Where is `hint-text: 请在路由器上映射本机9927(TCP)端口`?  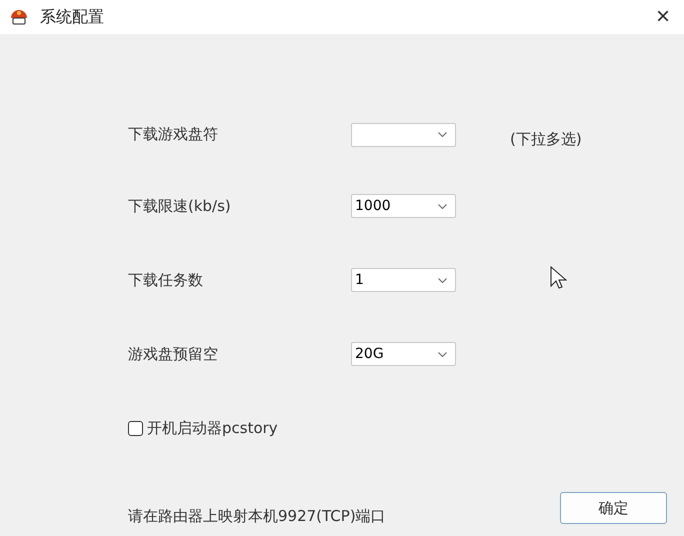
hint-text: 请在路由器上映射本机9927(TCP)端口 is located at coordinates (257, 516).